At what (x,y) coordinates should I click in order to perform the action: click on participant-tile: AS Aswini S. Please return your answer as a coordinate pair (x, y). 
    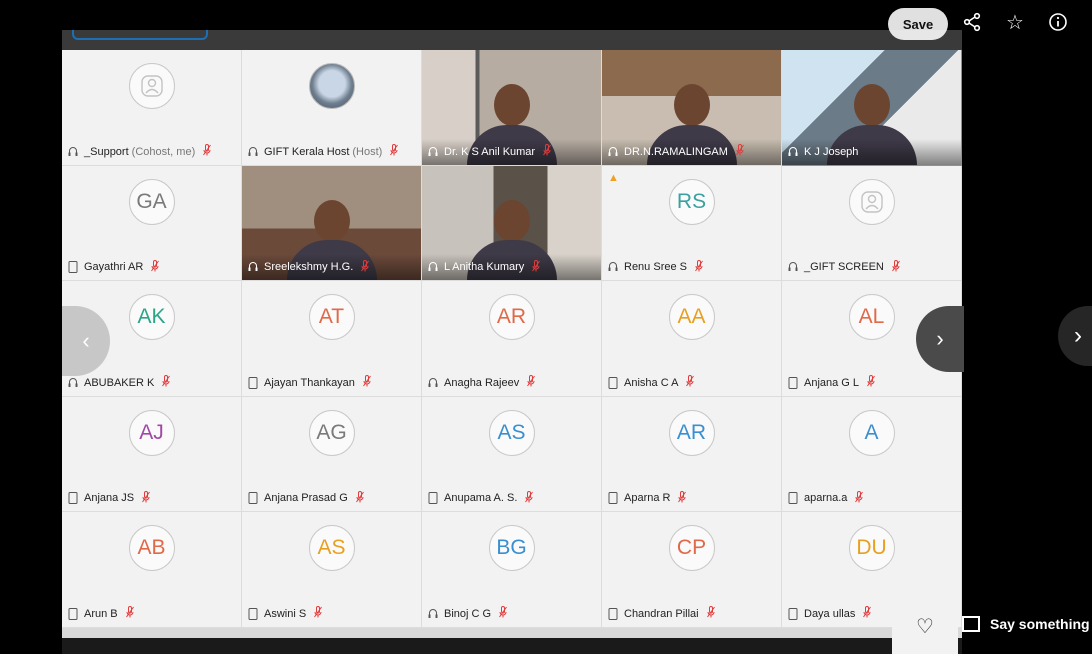
    Looking at the image, I should click on (332, 570).